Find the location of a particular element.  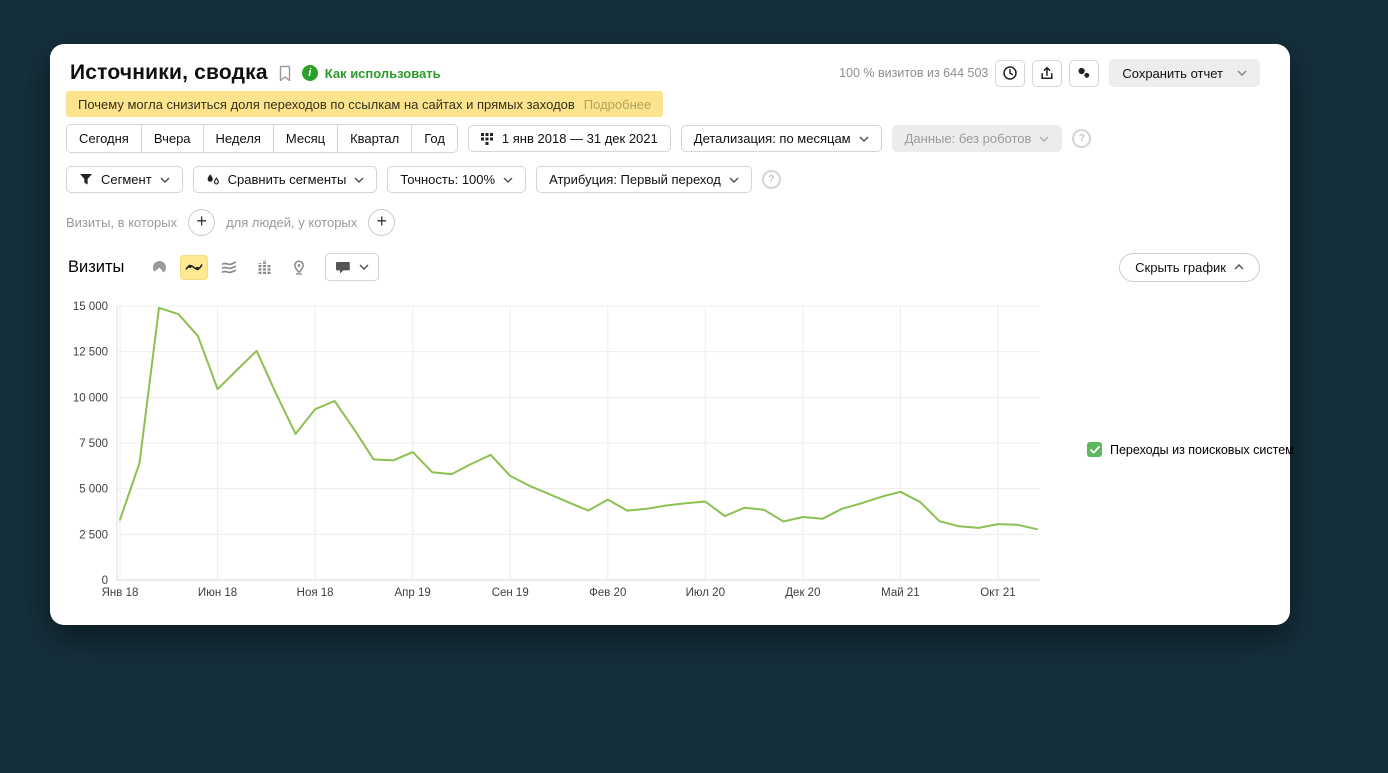

date-range-button: 1 янв 2018 — 31 дек 2021 is located at coordinates (569, 138).